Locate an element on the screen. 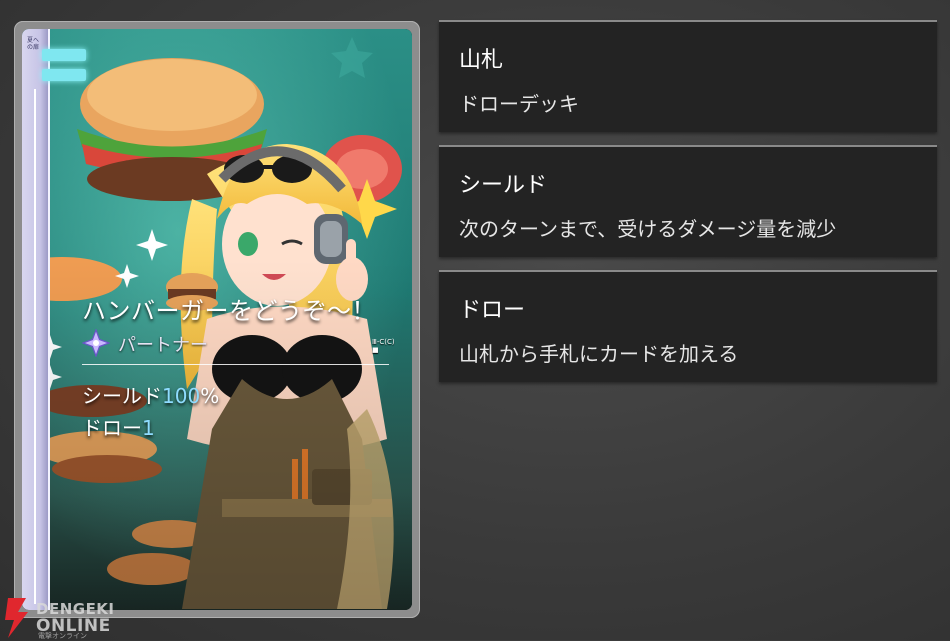 The width and height of the screenshot is (950, 641). card-stat-draw: ドロー1 is located at coordinates (118, 426).